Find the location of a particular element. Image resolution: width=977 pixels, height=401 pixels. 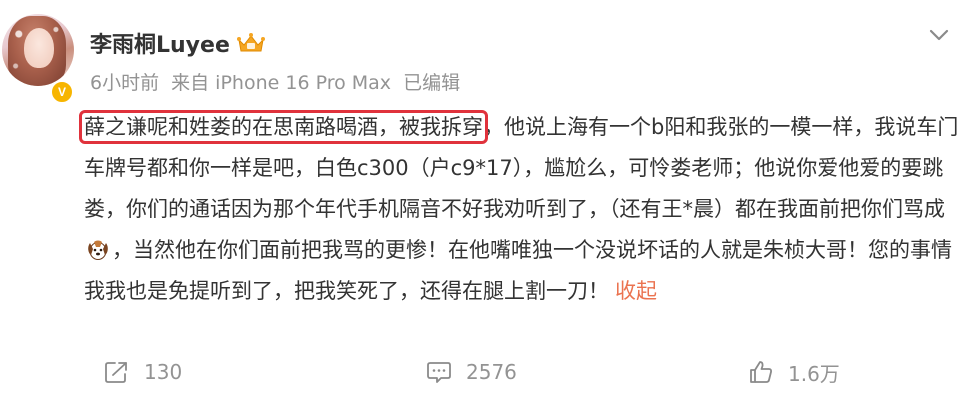

comment-button: 2576 is located at coordinates (471, 372).